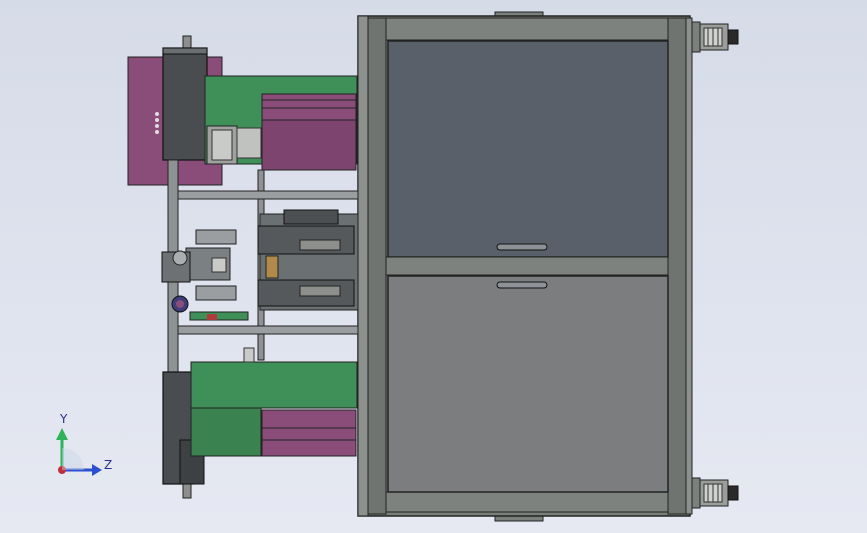 The width and height of the screenshot is (867, 533). What do you see at coordinates (108, 465) in the screenshot?
I see `axis-z-label: Z` at bounding box center [108, 465].